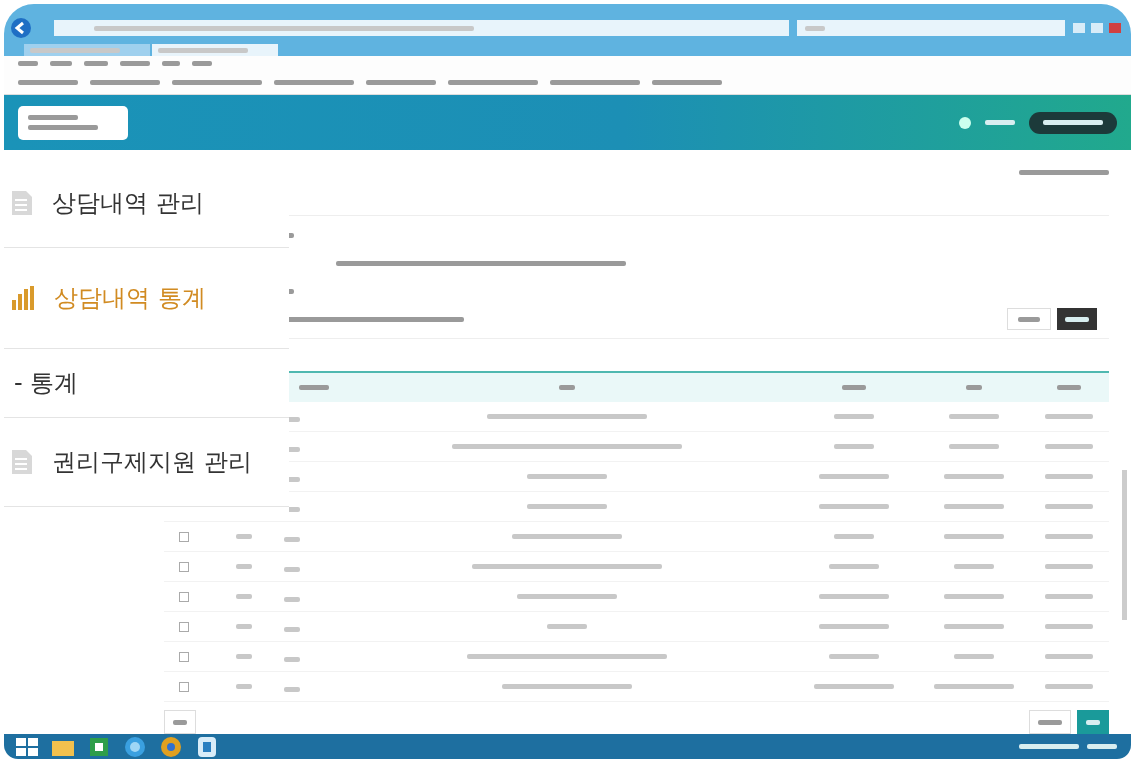 This screenshot has height=763, width=1135. I want to click on reset-button, so click(1029, 319).